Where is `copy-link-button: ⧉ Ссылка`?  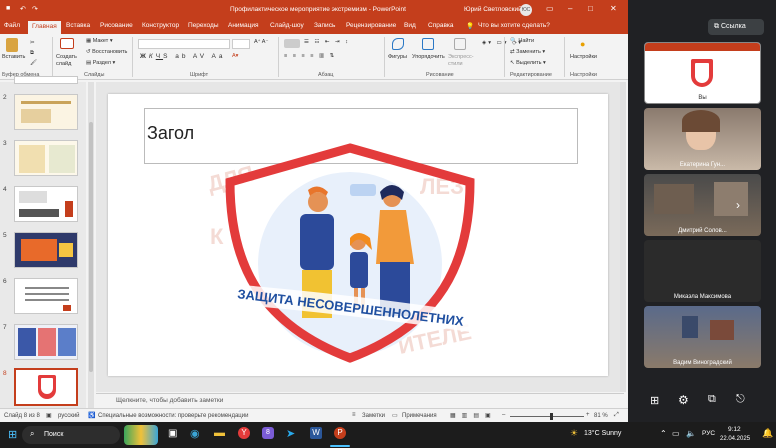
copy-link-button: ⧉ Ссылка is located at coordinates (736, 27).